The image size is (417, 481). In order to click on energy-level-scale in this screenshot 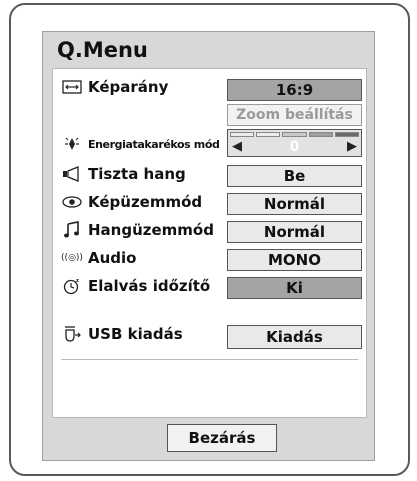, I will do `click(295, 134)`.